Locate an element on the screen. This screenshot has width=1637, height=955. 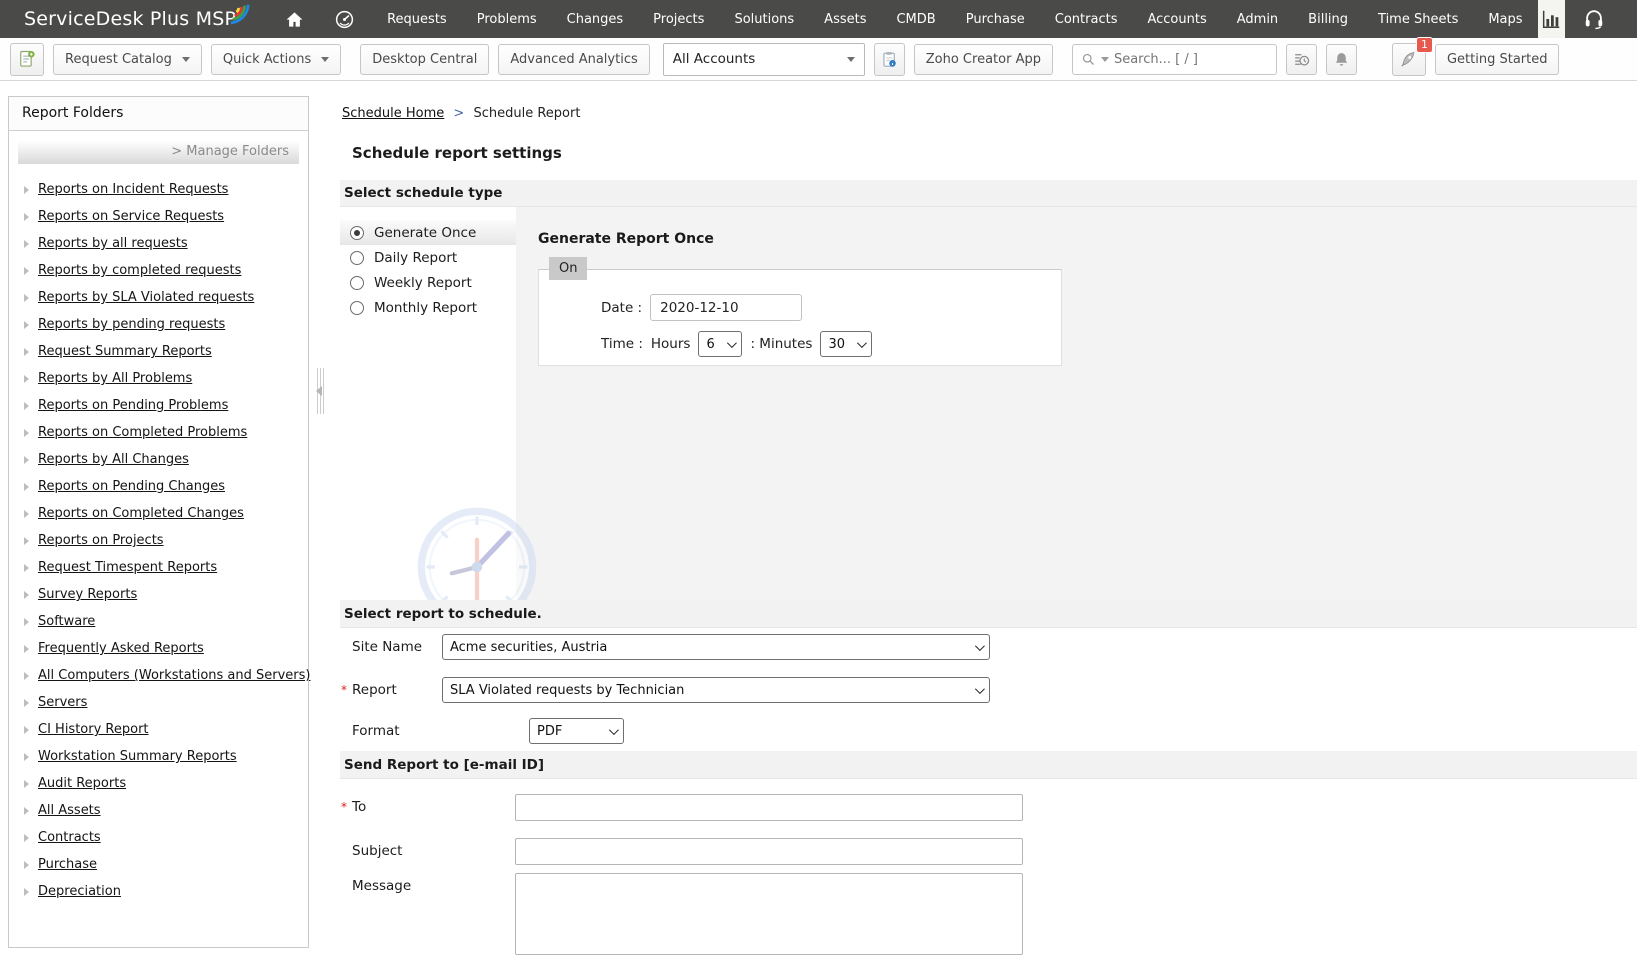
report-folder-item: Frequently Asked Reports is located at coordinates (158, 648).